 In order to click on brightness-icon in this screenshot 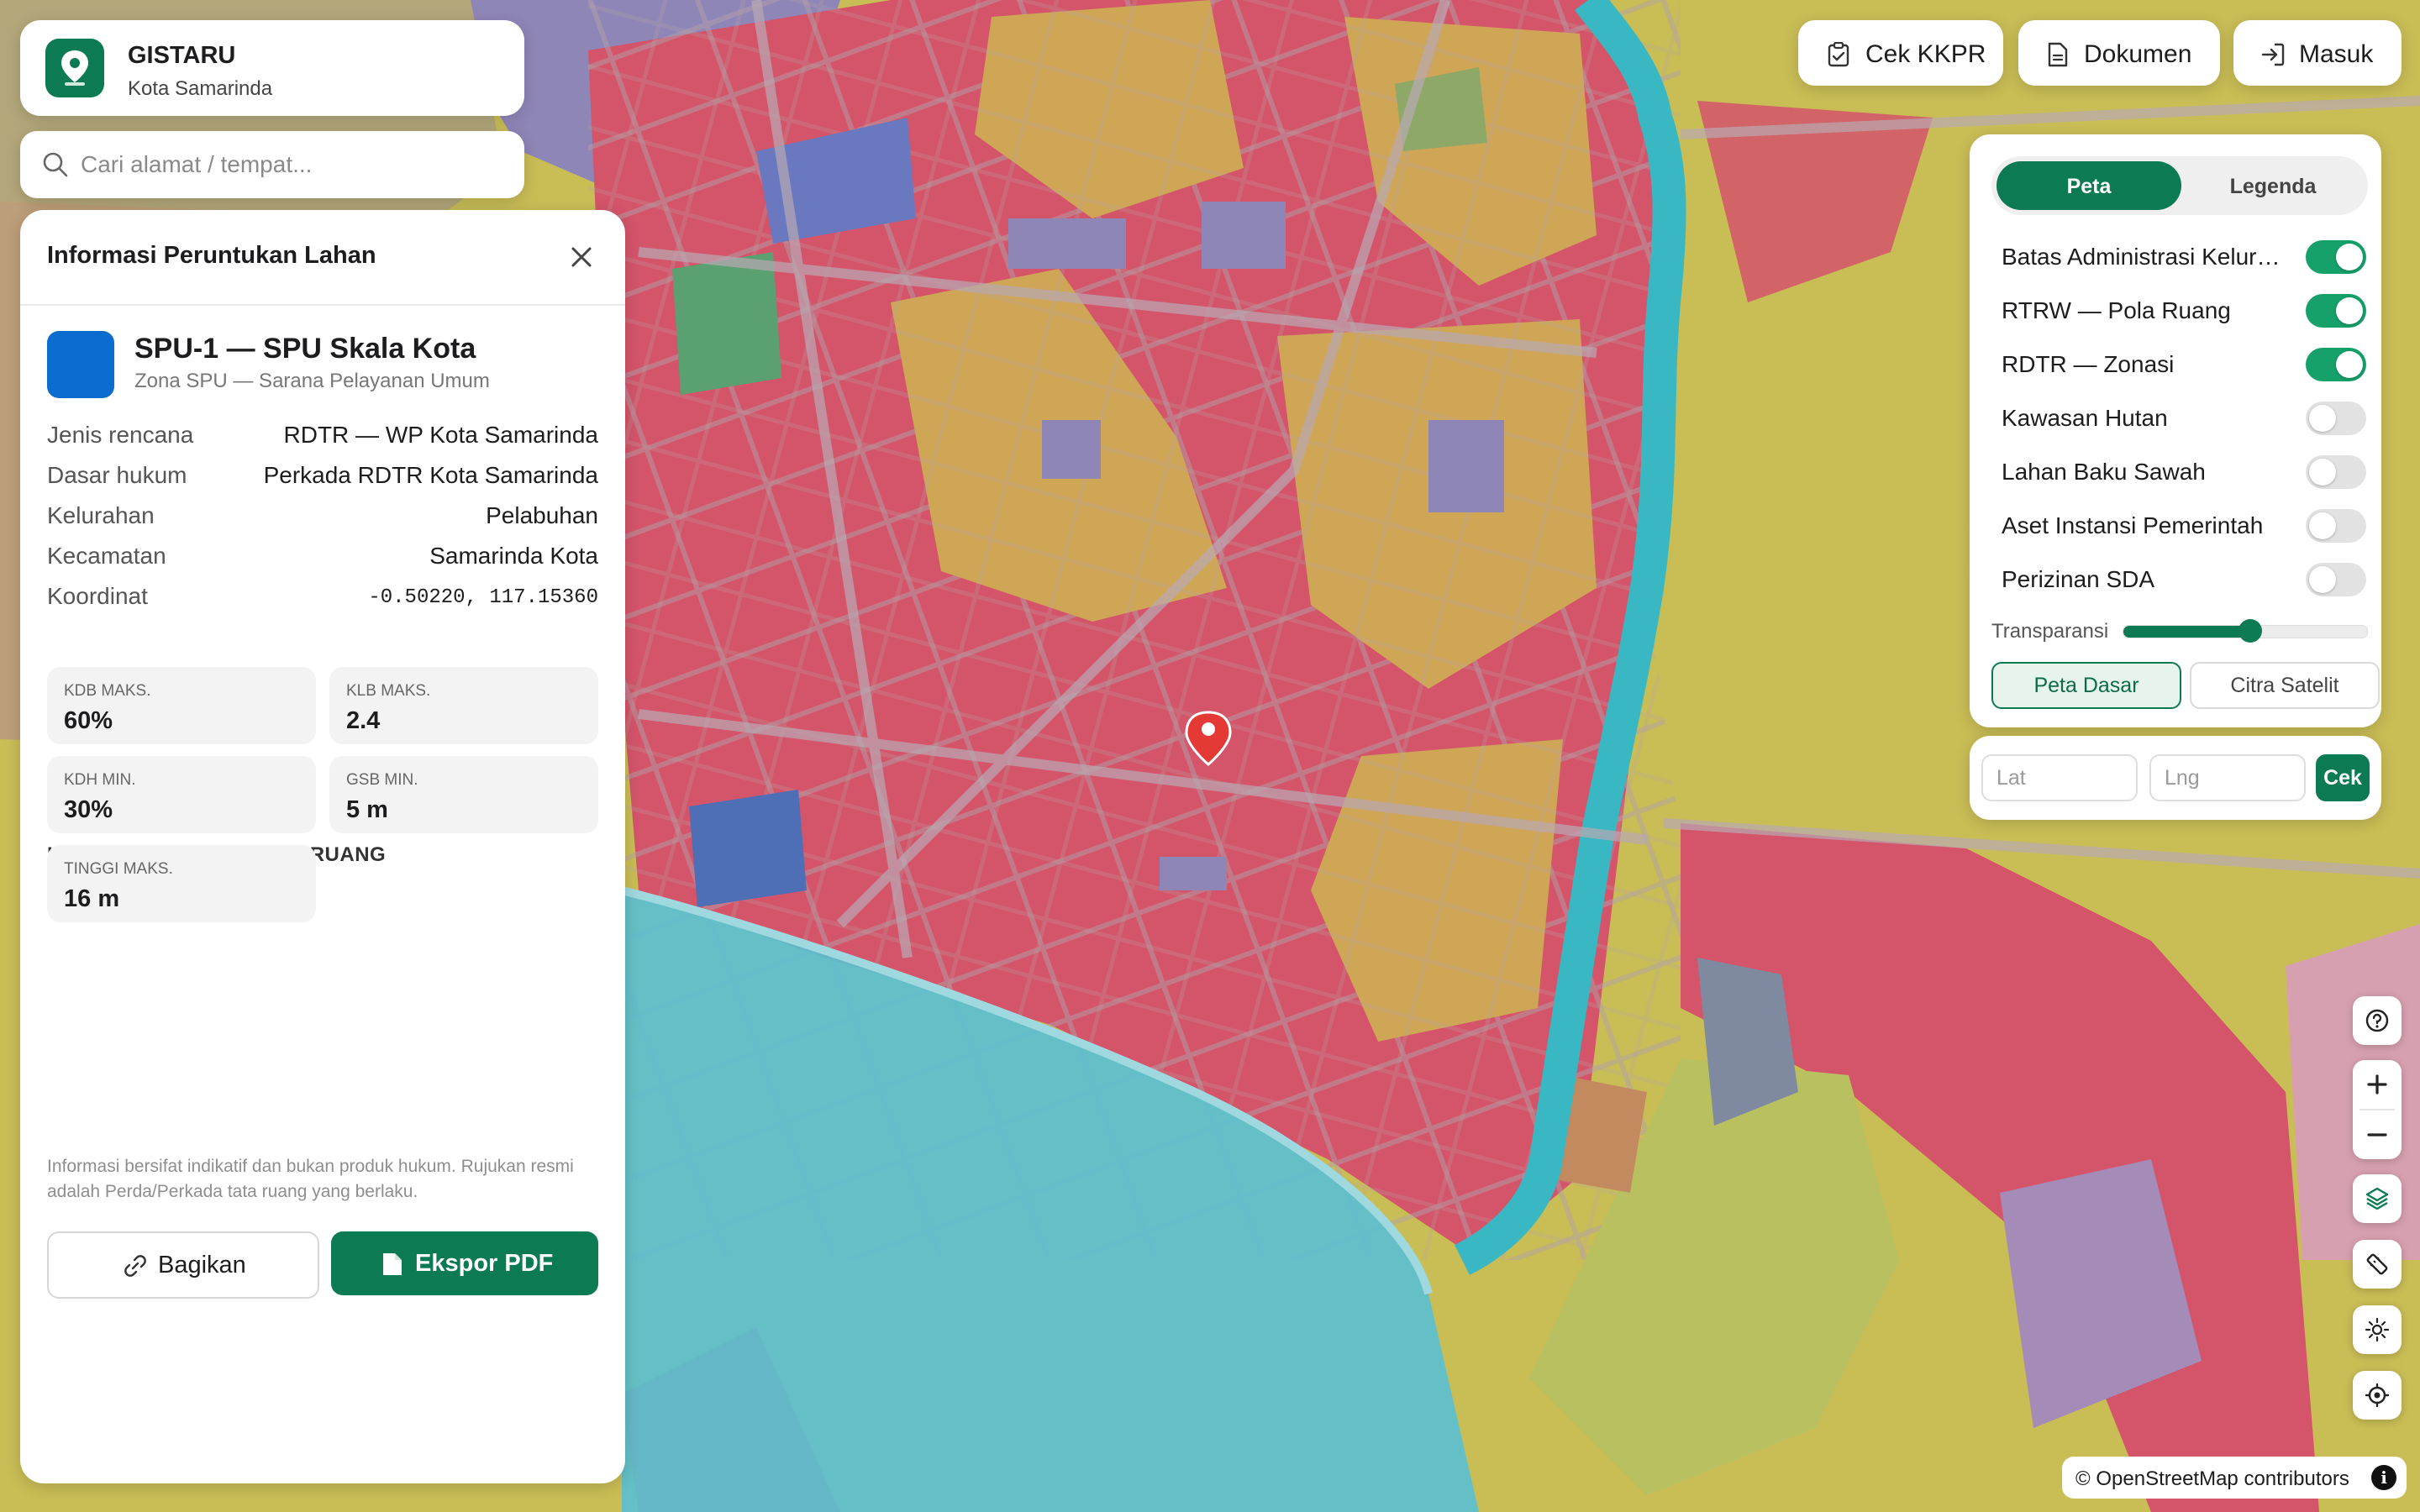, I will do `click(2377, 1329)`.